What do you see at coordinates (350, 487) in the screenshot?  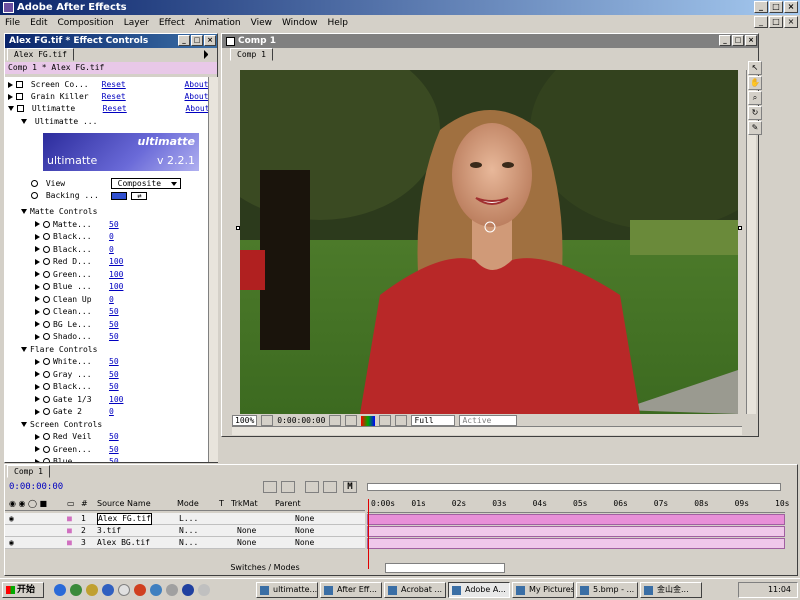 I see `motion-blur-icon: M` at bounding box center [350, 487].